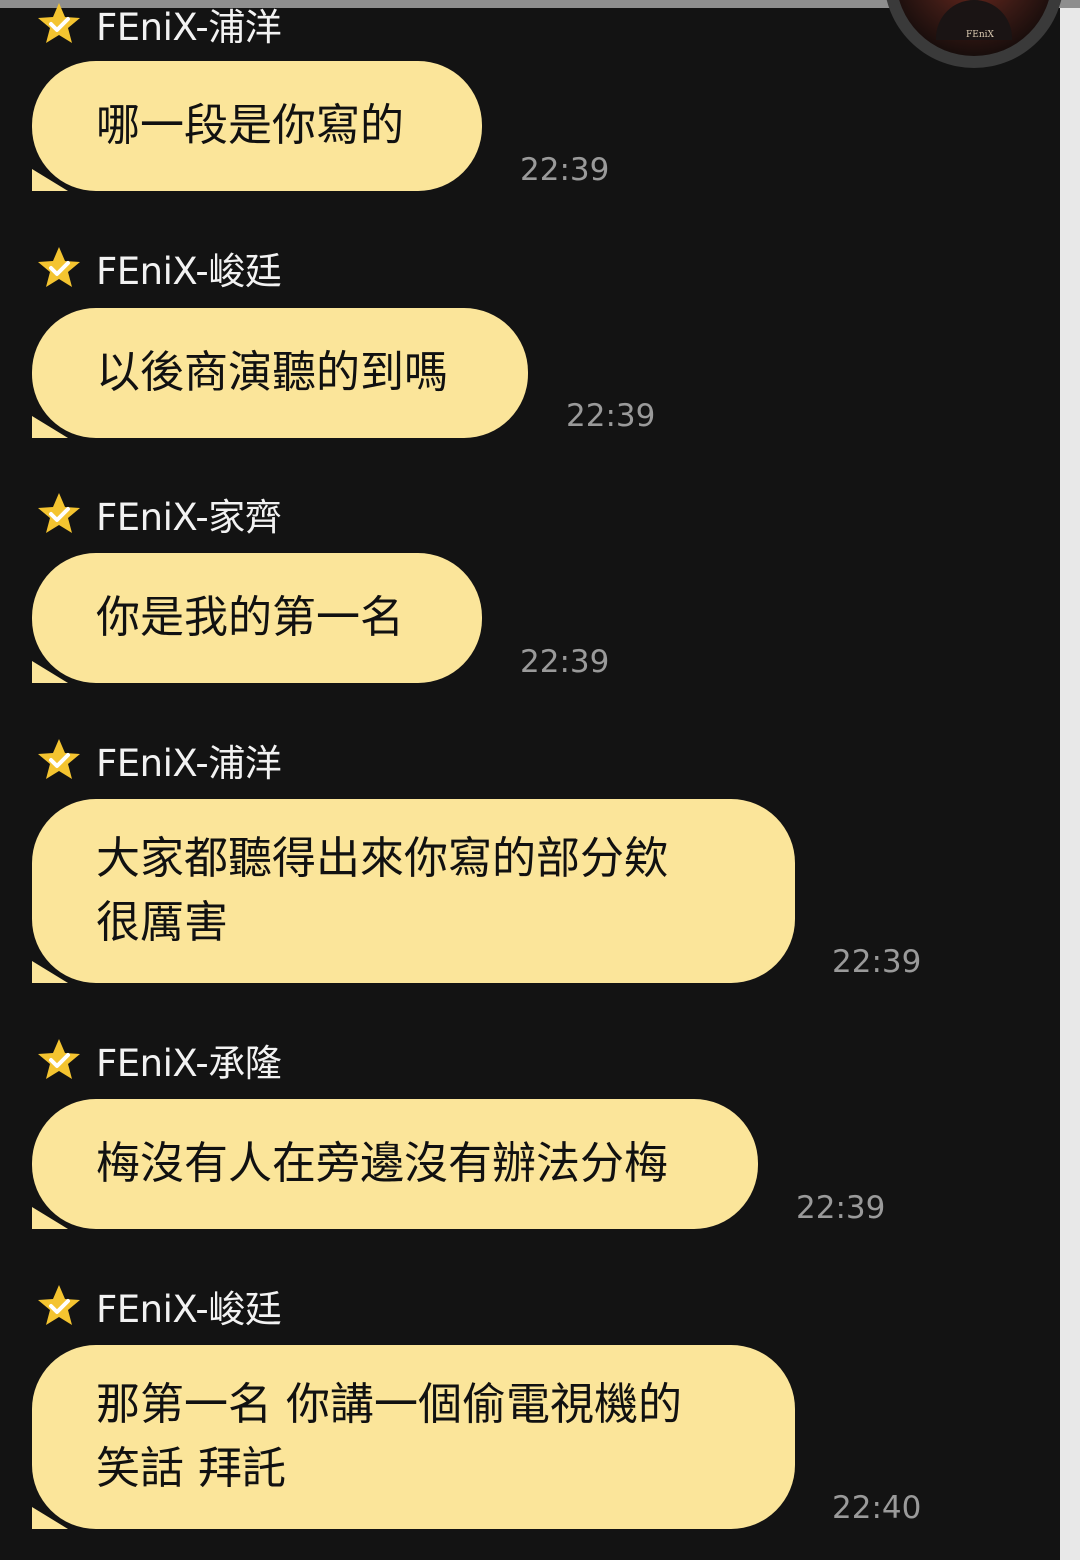 Image resolution: width=1080 pixels, height=1560 pixels. What do you see at coordinates (382, 890) in the screenshot?
I see `message-text: 大家都聽得出來你寫的部分欸 很厲害` at bounding box center [382, 890].